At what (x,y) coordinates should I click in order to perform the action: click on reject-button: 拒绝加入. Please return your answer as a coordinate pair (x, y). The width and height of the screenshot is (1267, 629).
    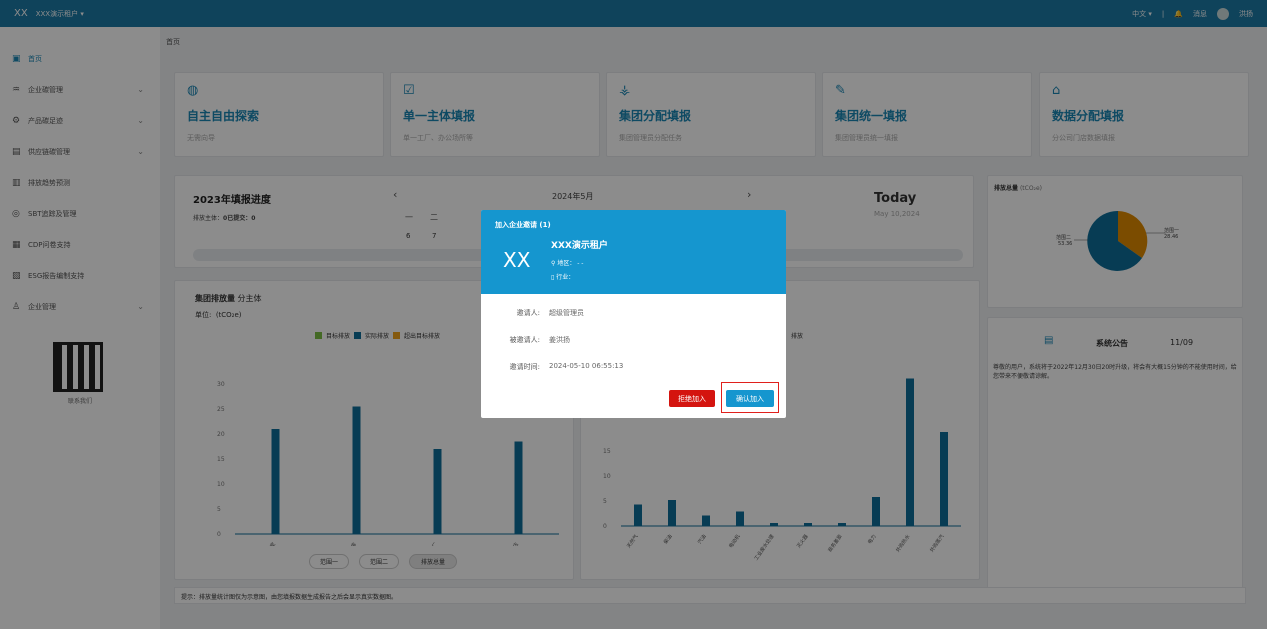
    Looking at the image, I should click on (692, 398).